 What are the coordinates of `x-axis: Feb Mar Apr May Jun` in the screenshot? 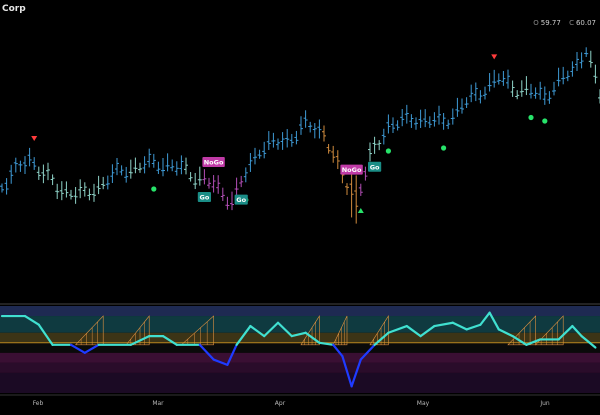 It's located at (300, 400).